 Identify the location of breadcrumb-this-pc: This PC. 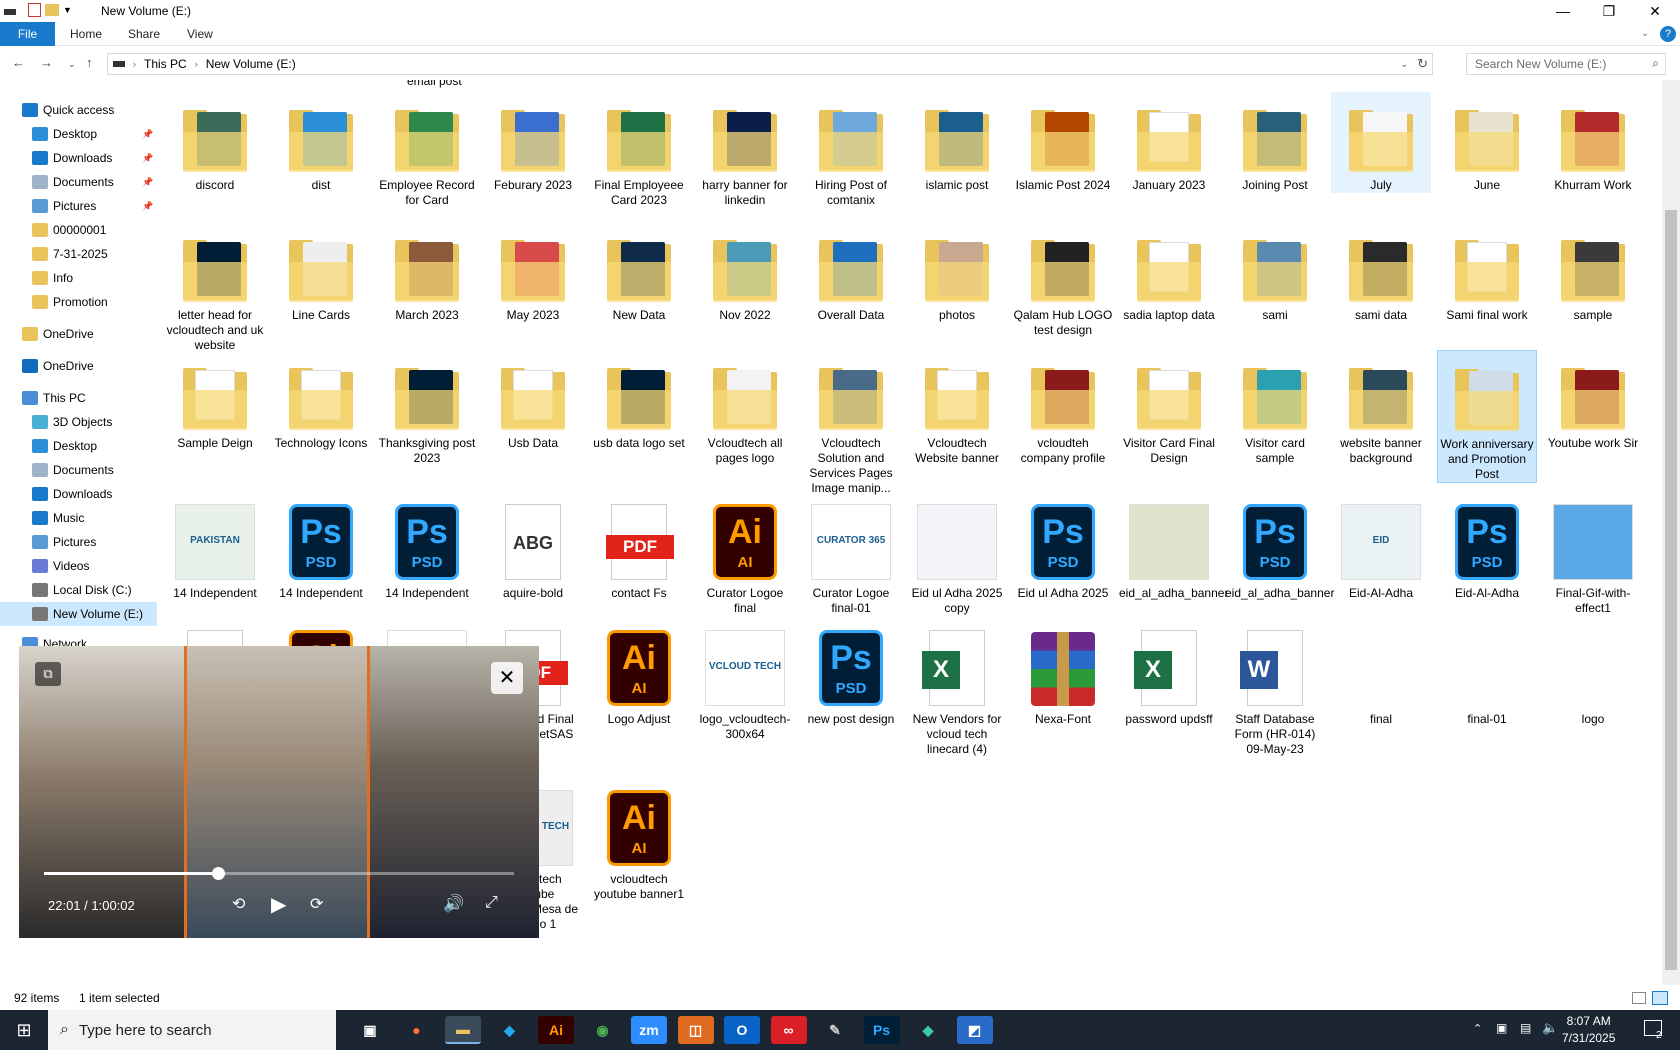
(165, 64).